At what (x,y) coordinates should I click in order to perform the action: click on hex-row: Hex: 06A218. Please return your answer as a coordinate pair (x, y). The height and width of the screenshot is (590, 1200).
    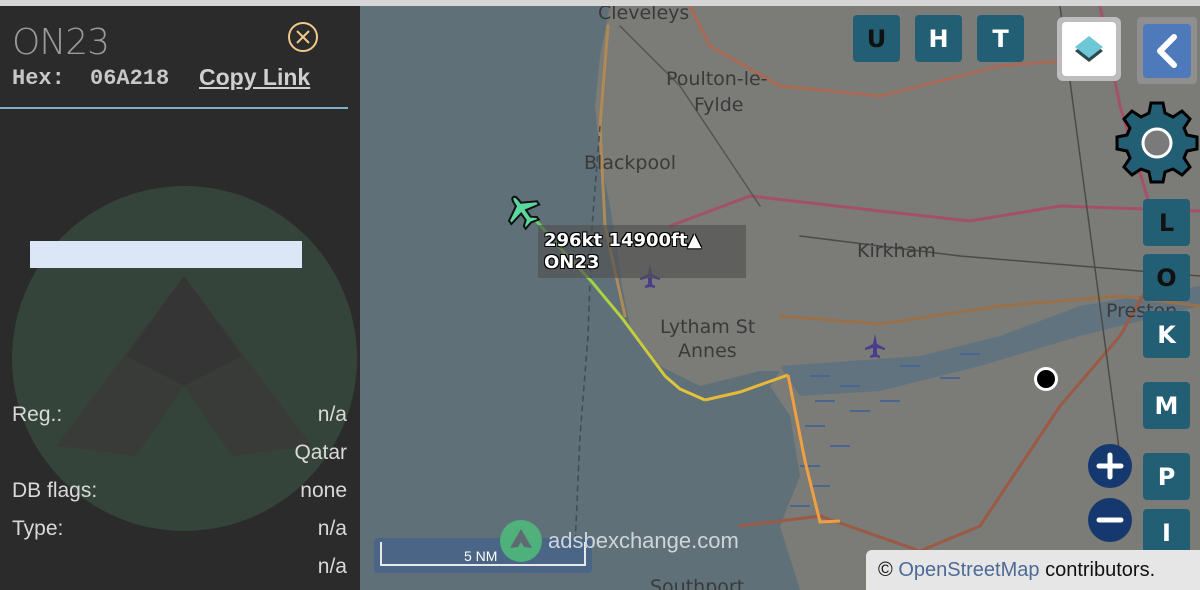
    Looking at the image, I should click on (90, 78).